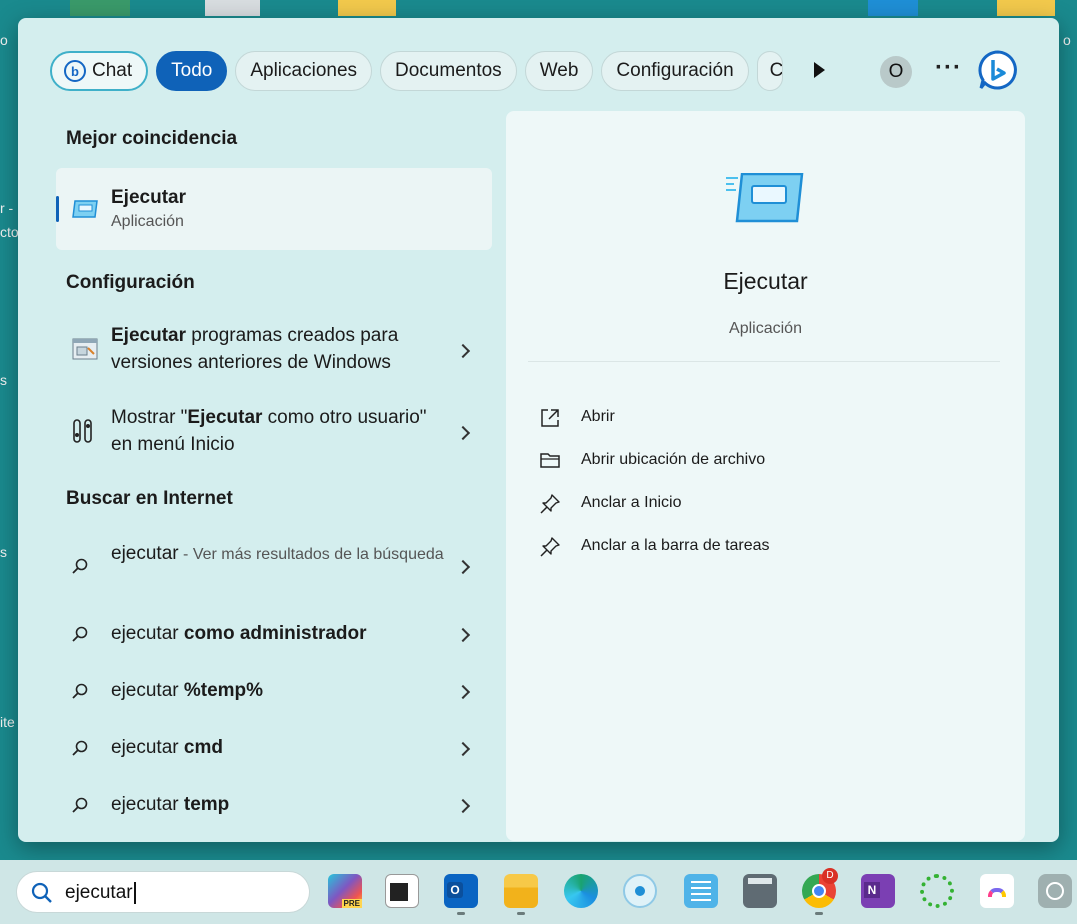  I want to click on filter-todo: Todo, so click(192, 71).